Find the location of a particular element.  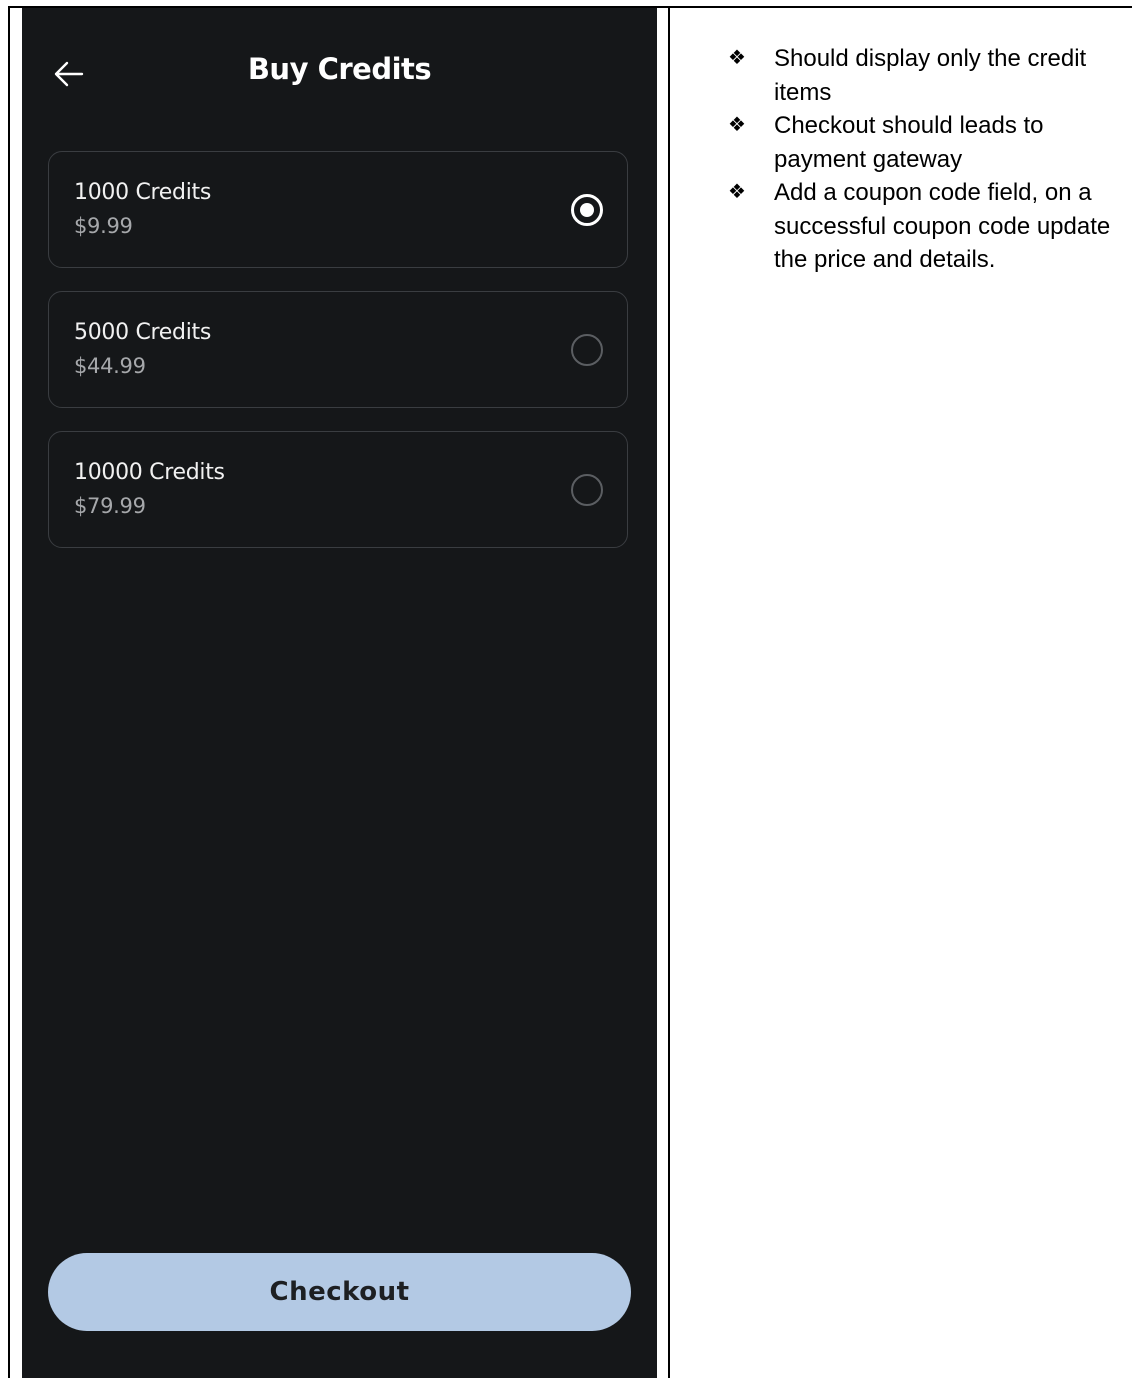

note-text: Checkout should leads to payment gateway is located at coordinates (909, 142).